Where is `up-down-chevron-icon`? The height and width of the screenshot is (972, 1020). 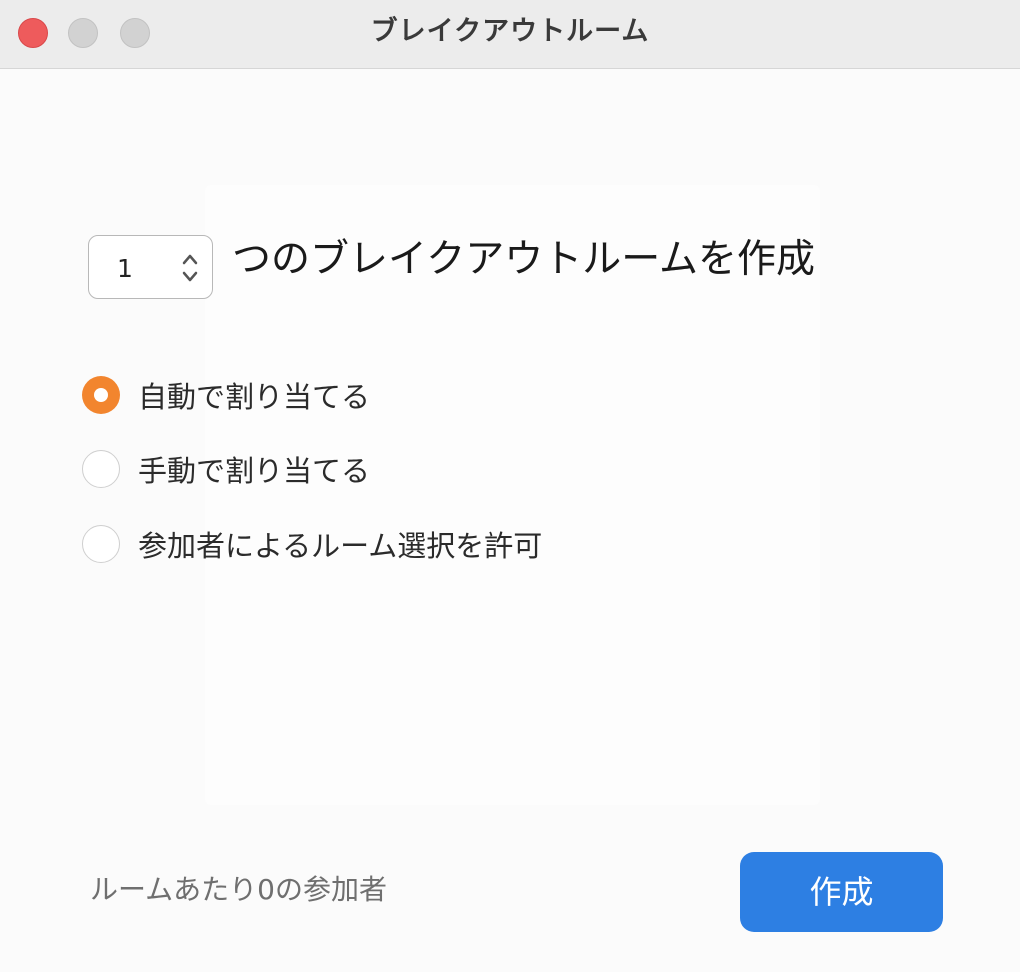 up-down-chevron-icon is located at coordinates (190, 268).